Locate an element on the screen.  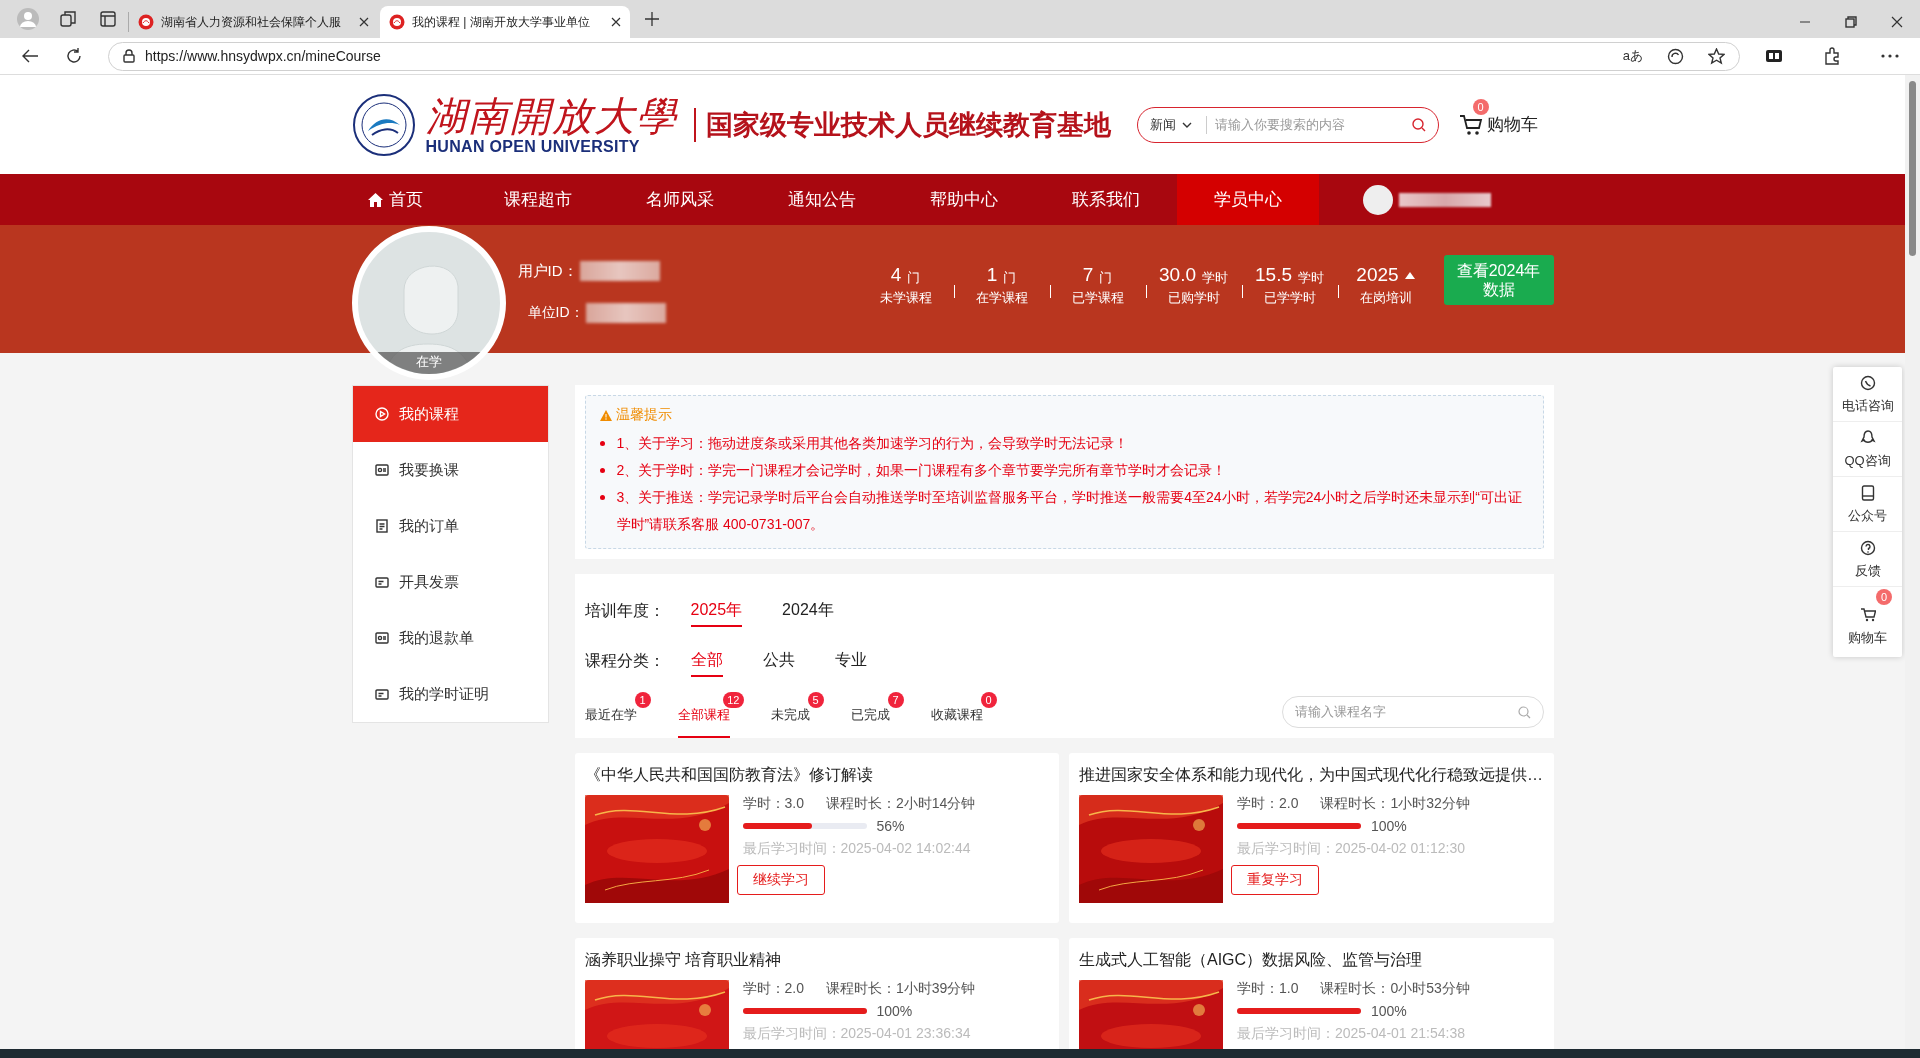
stat-value: 1 is located at coordinates (992, 275).